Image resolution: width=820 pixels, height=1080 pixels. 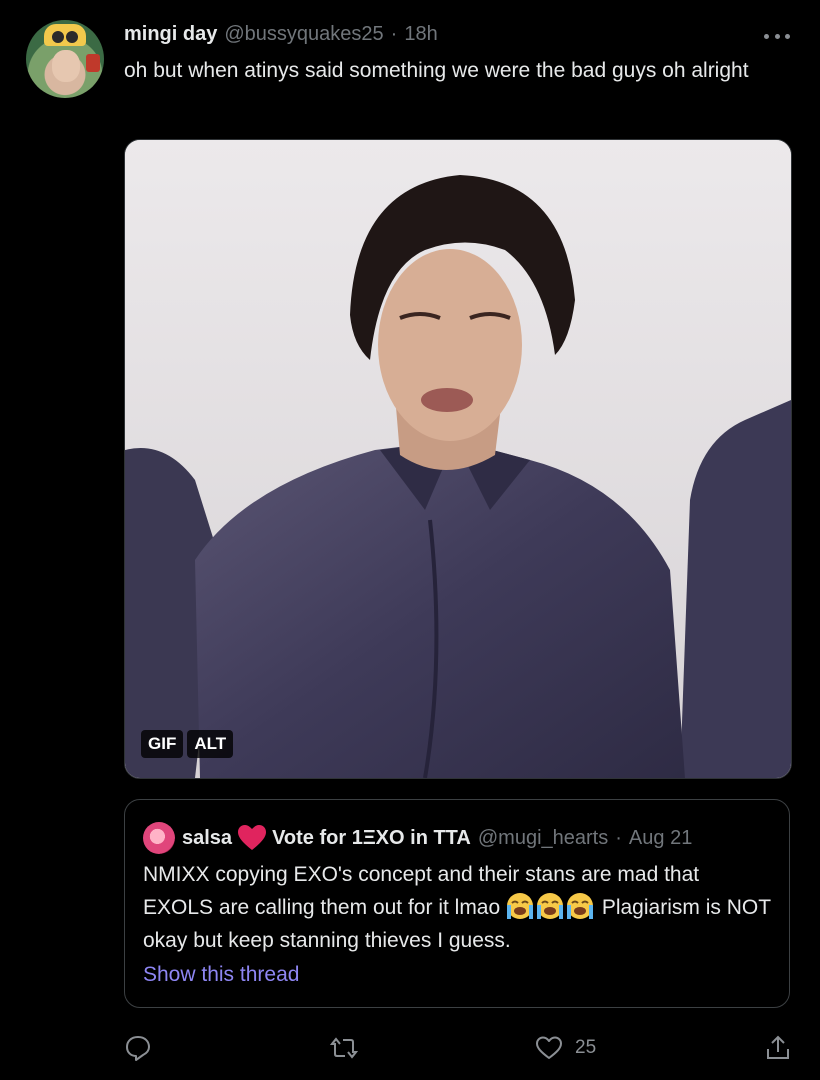 I want to click on more-options-icon, so click(x=777, y=36).